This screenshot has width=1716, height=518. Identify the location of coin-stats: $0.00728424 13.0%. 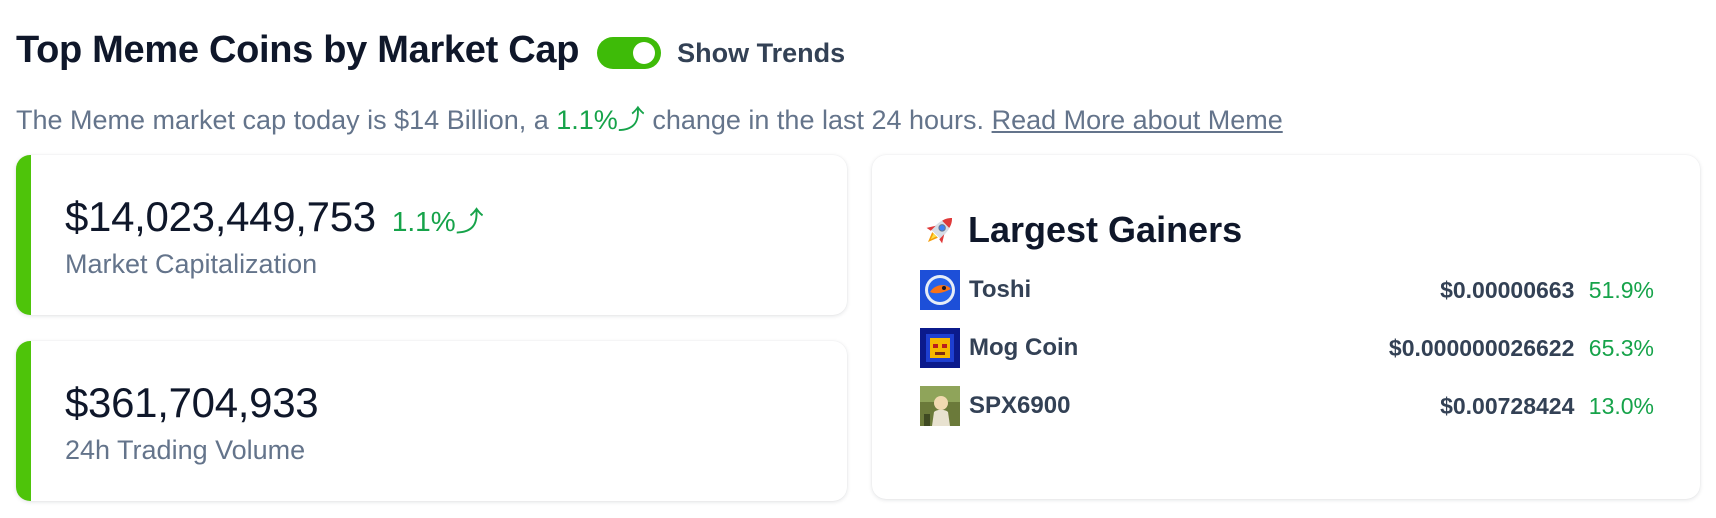
(1547, 406).